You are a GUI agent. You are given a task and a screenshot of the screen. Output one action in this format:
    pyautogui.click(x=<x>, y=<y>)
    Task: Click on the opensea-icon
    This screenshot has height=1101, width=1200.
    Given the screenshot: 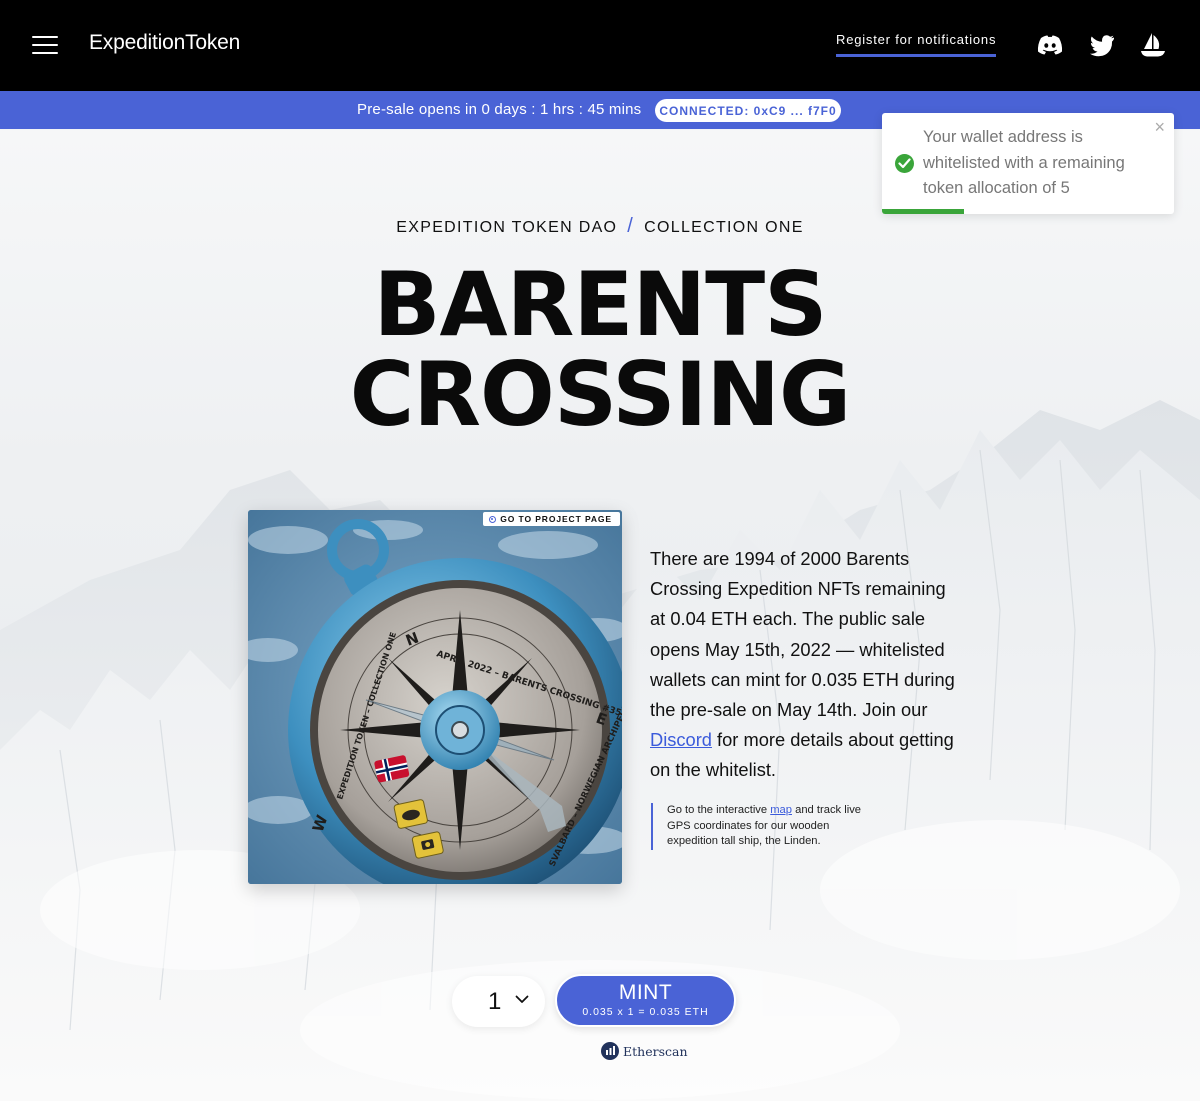 What is the action you would take?
    pyautogui.click(x=1153, y=45)
    